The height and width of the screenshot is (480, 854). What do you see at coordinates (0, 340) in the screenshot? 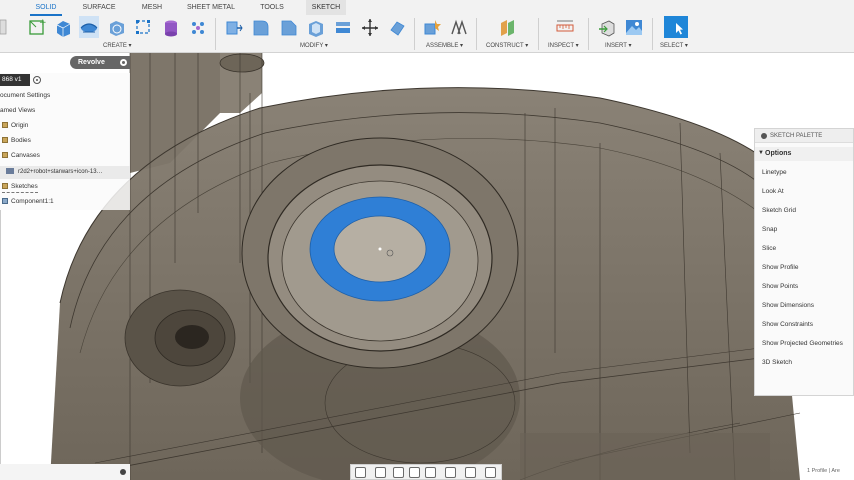
I see `left-edge-line` at bounding box center [0, 340].